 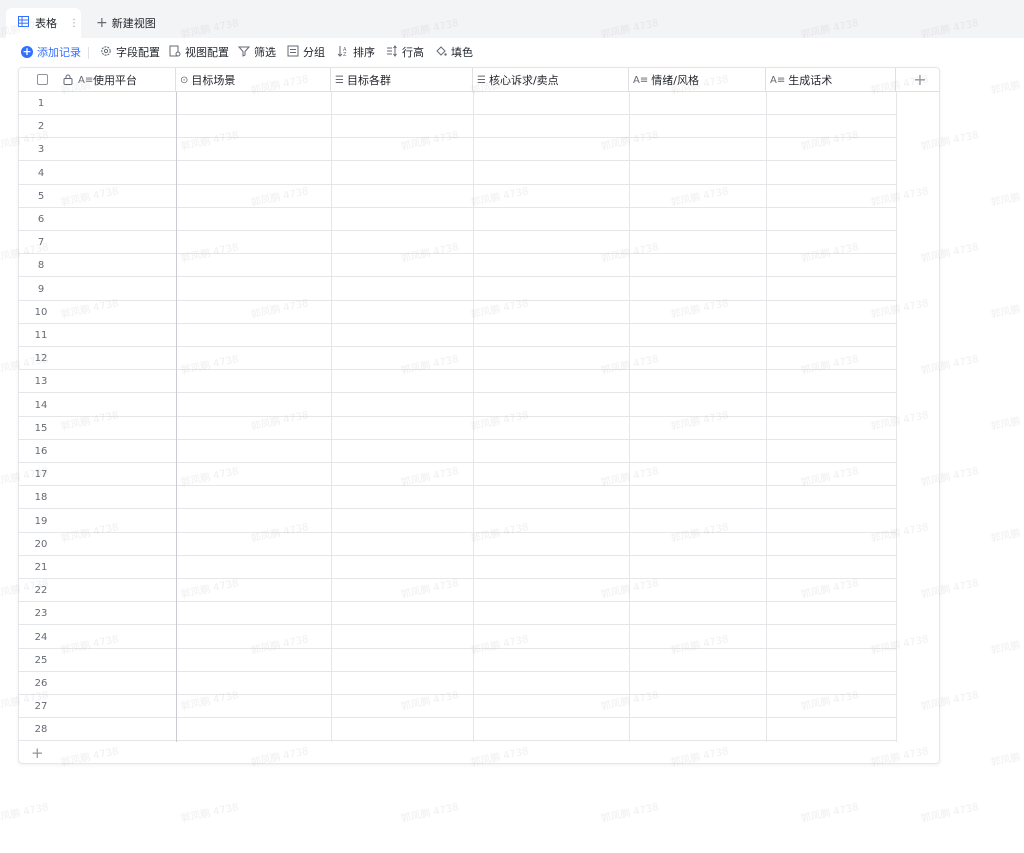 What do you see at coordinates (457, 451) in the screenshot?
I see `table-row: 16` at bounding box center [457, 451].